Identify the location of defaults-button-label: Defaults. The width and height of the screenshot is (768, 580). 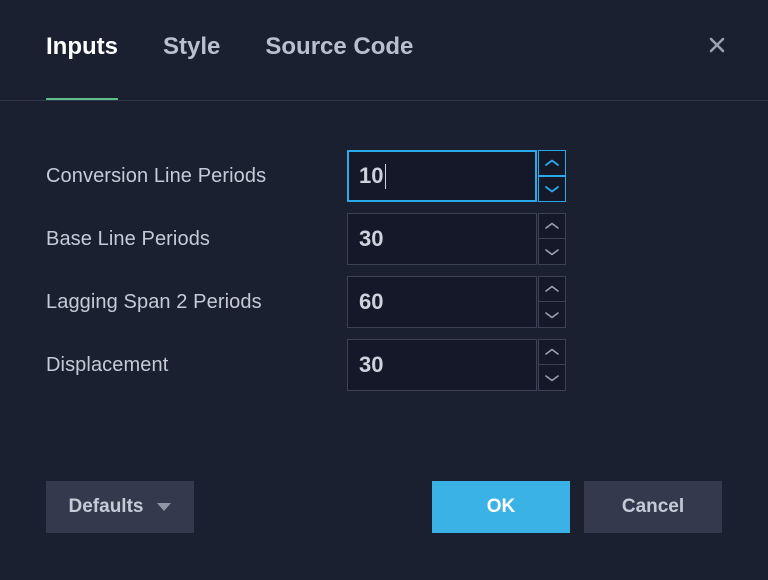
(106, 506).